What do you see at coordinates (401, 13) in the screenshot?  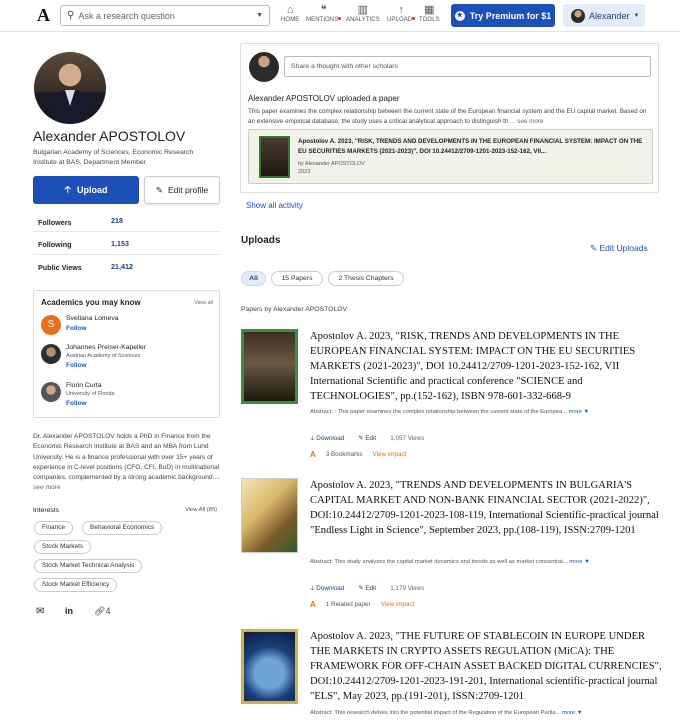 I see `nav-upload: ↑ UPLOAD` at bounding box center [401, 13].